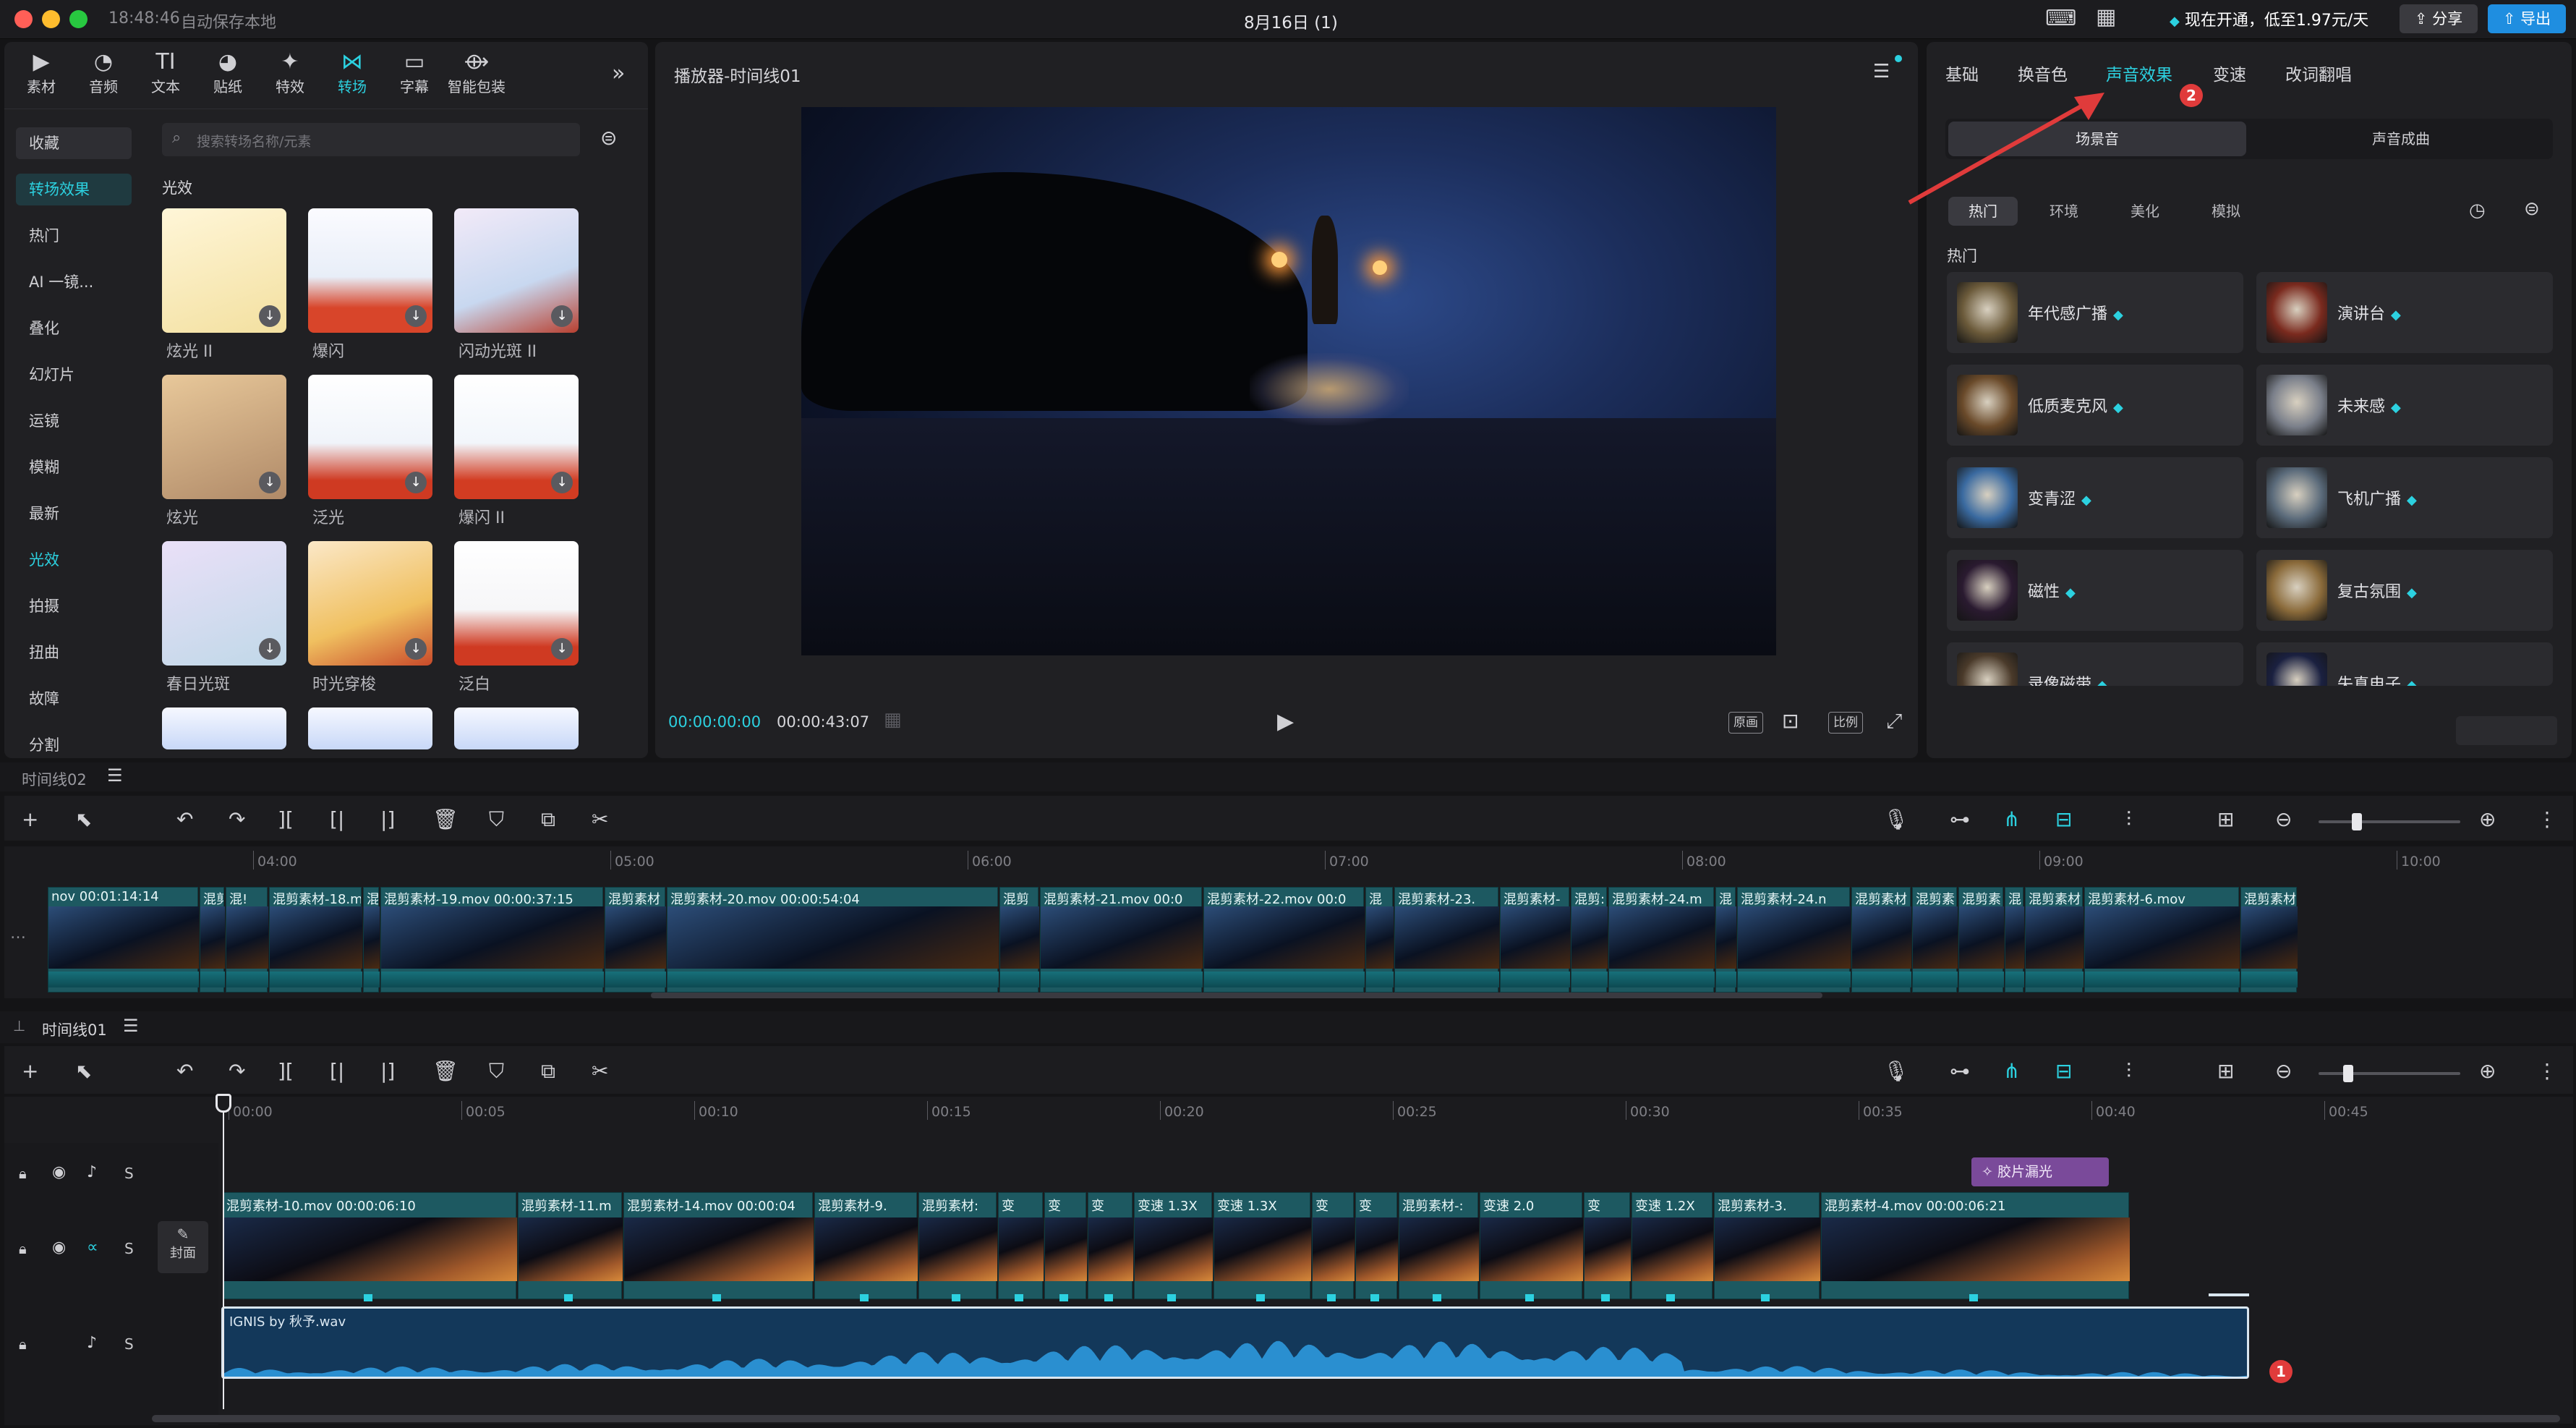  What do you see at coordinates (1845, 723) in the screenshot?
I see `aspect-ratio-button: 比例` at bounding box center [1845, 723].